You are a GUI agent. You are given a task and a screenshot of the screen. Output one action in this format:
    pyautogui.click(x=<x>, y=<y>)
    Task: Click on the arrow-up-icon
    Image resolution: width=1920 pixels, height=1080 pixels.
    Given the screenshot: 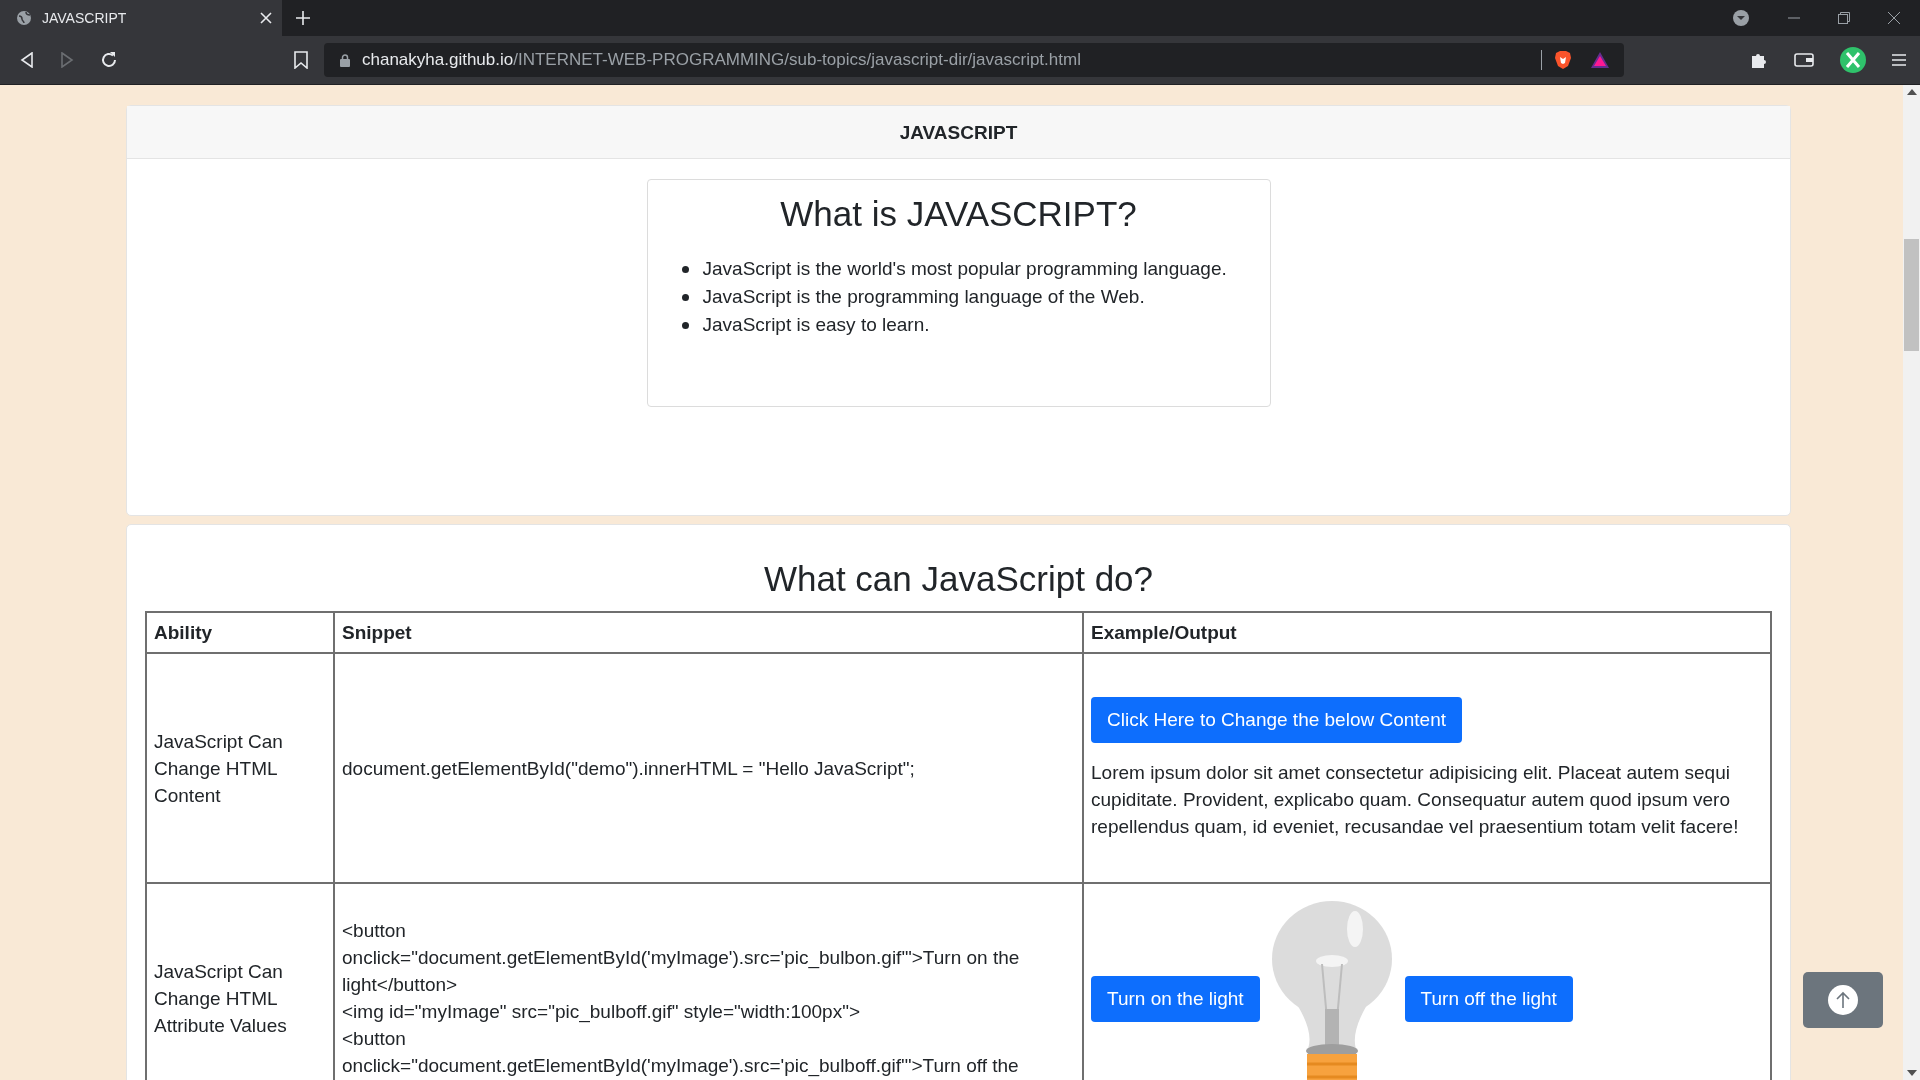 What is the action you would take?
    pyautogui.click(x=1843, y=1000)
    